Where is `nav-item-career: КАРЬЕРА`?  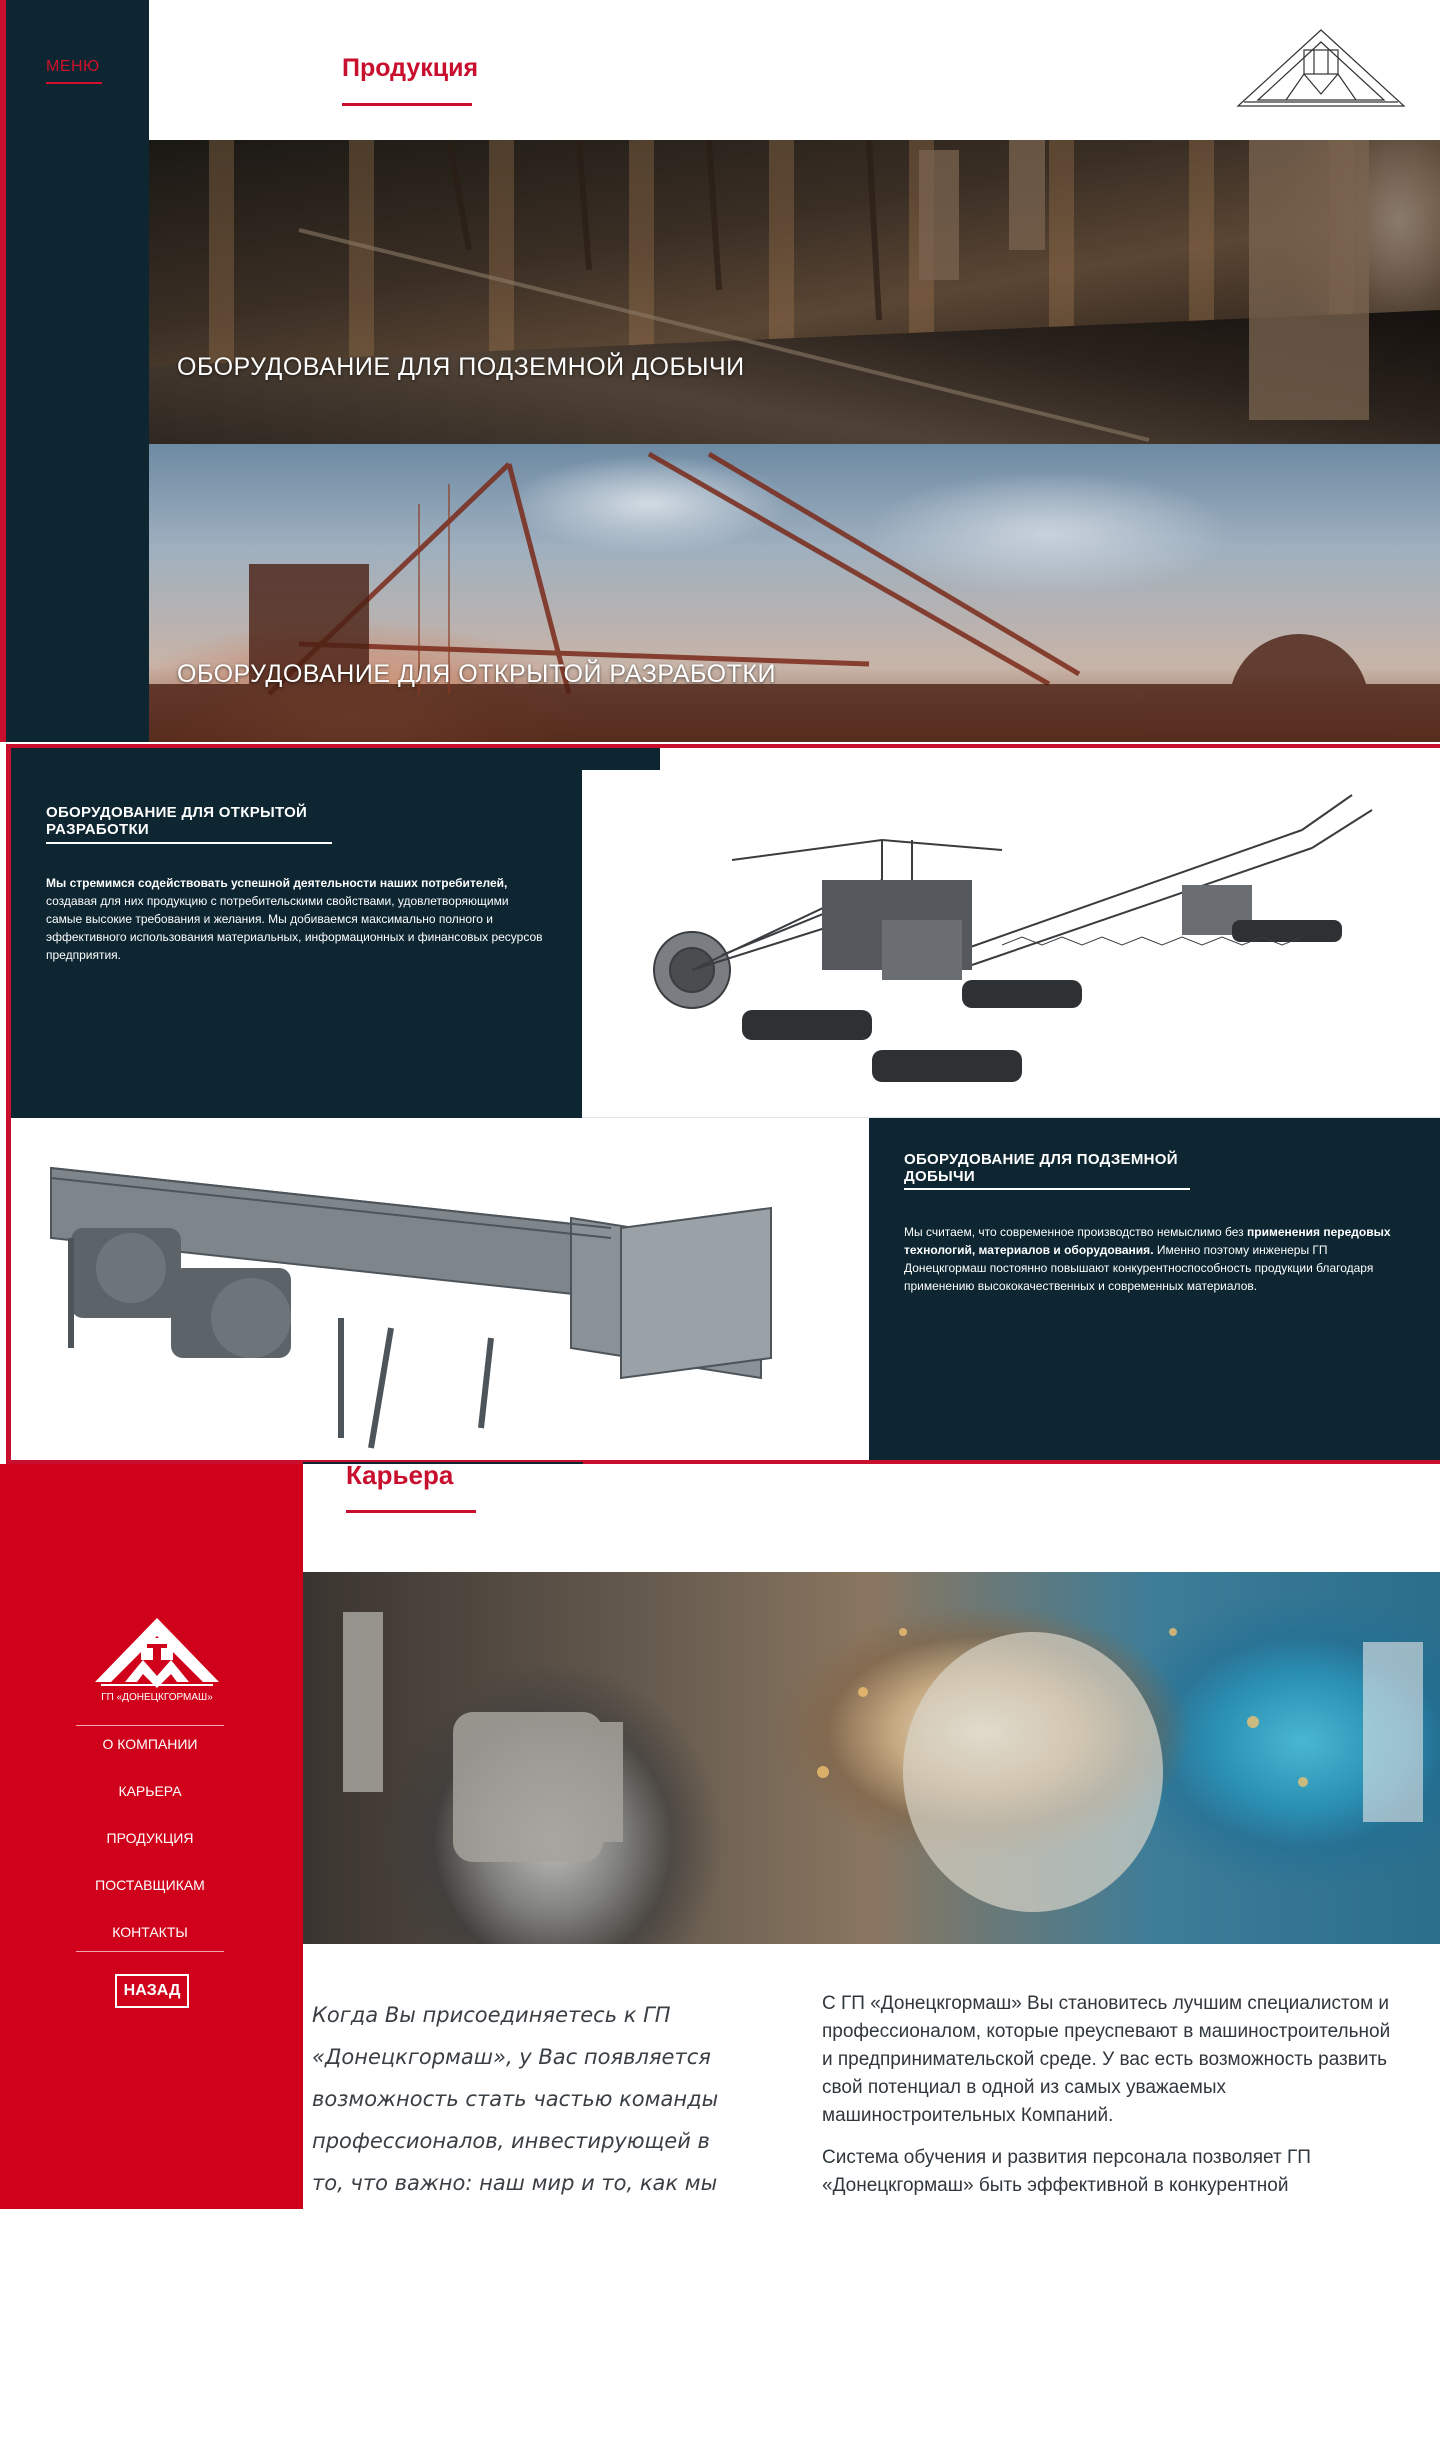
nav-item-career: КАРЬЕРА is located at coordinates (150, 1791).